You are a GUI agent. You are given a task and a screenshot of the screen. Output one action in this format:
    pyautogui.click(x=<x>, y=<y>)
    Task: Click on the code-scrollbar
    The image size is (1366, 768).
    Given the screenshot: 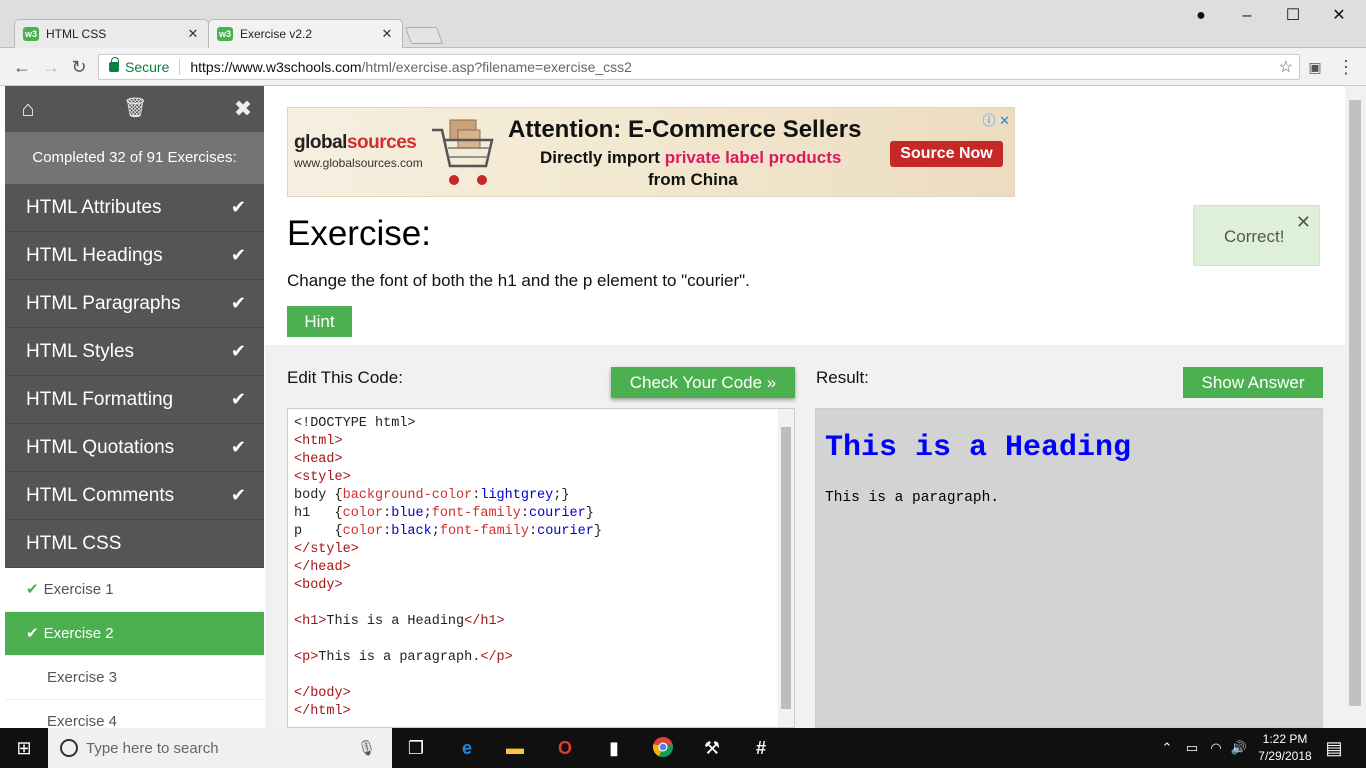 What is the action you would take?
    pyautogui.click(x=786, y=568)
    